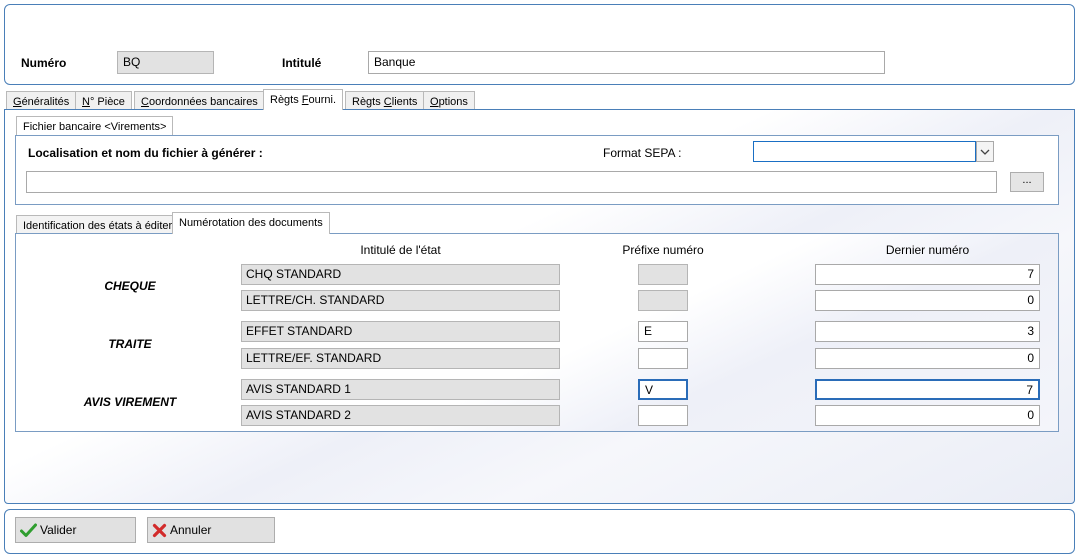 The width and height of the screenshot is (1083, 559). I want to click on group-label-avis-virement: AVIS VIREMENT, so click(130, 402).